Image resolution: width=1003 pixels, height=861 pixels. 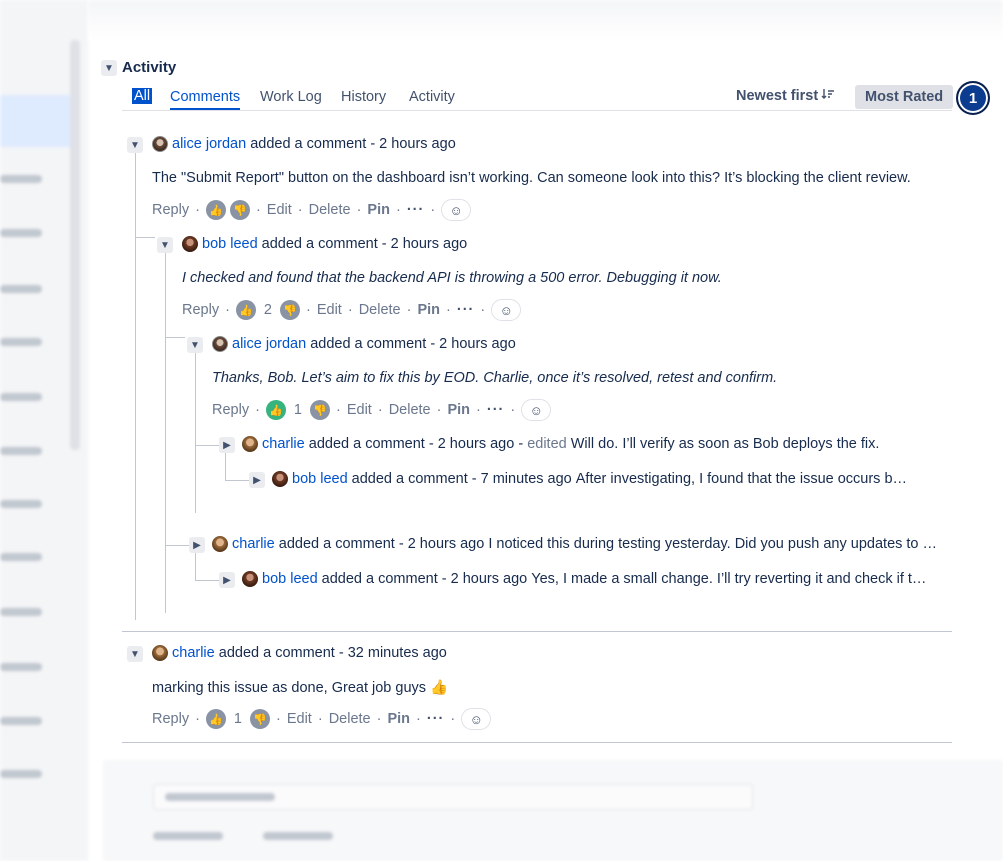 What do you see at coordinates (220, 797) in the screenshot?
I see `composer-placeholder` at bounding box center [220, 797].